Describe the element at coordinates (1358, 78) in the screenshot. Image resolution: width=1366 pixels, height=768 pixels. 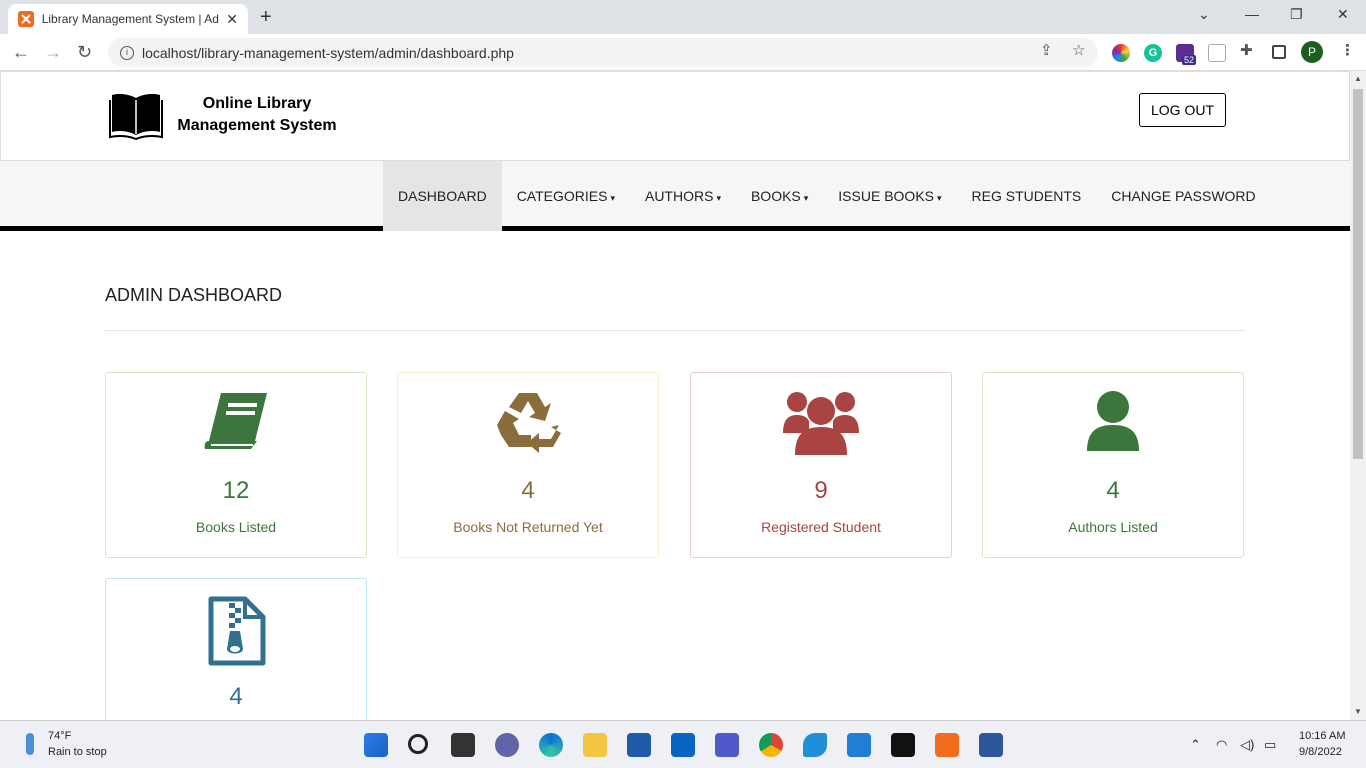
I see `scroll-up-icon: ▲` at that location.